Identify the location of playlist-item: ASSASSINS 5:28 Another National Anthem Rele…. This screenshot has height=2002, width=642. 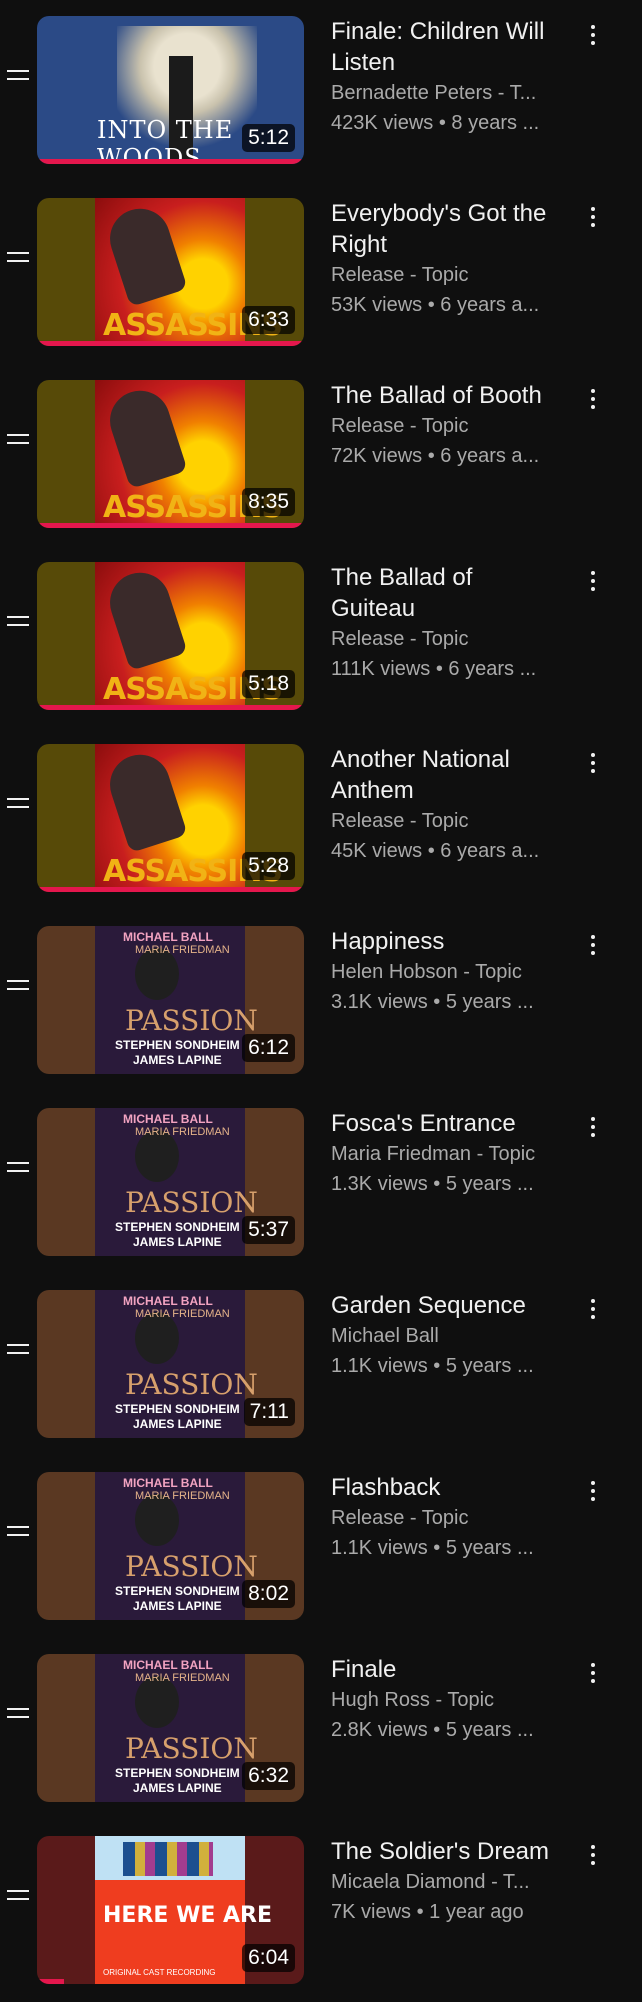
(321, 819).